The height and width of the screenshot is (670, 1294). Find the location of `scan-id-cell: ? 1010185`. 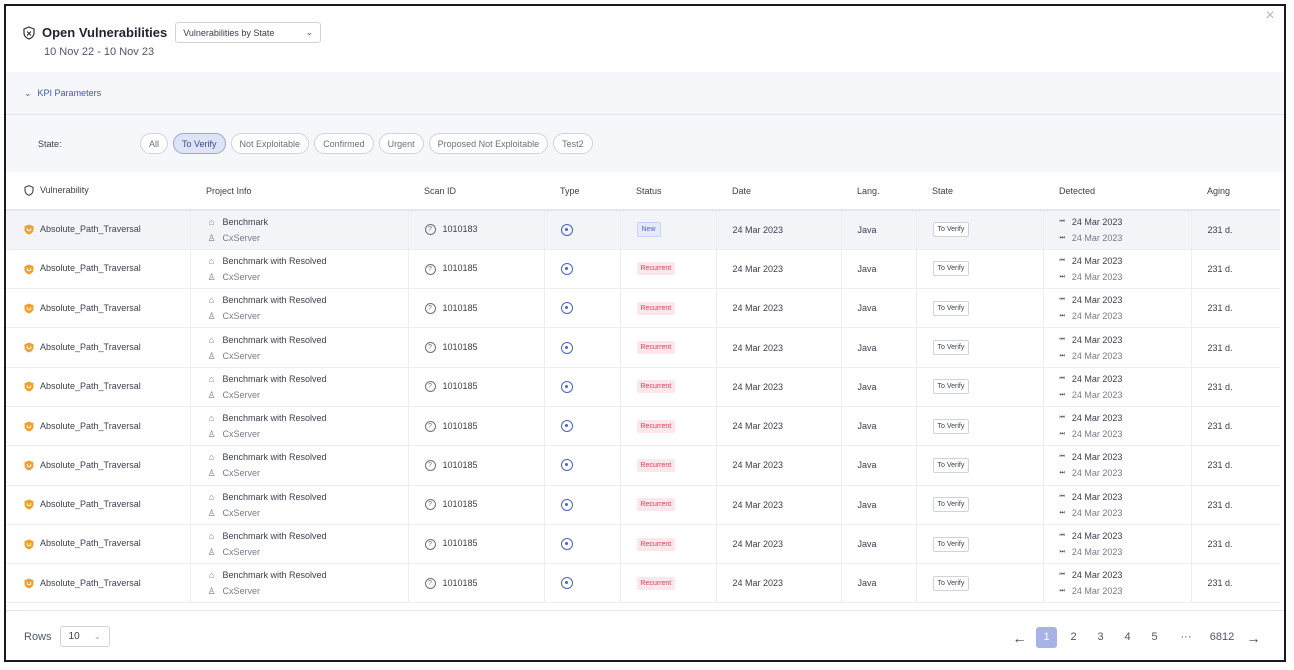

scan-id-cell: ? 1010185 is located at coordinates (476, 465).